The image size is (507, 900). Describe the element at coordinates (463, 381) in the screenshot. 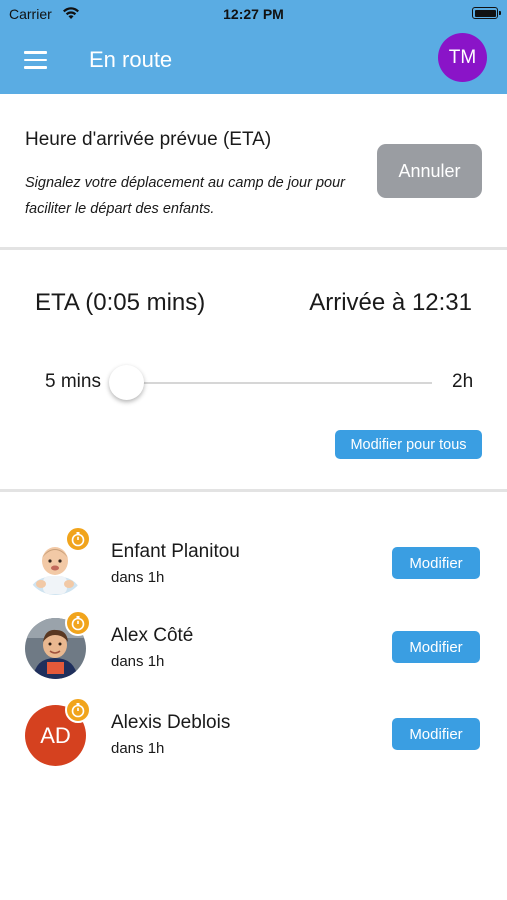

I see `slider-max-label: 2h` at that location.